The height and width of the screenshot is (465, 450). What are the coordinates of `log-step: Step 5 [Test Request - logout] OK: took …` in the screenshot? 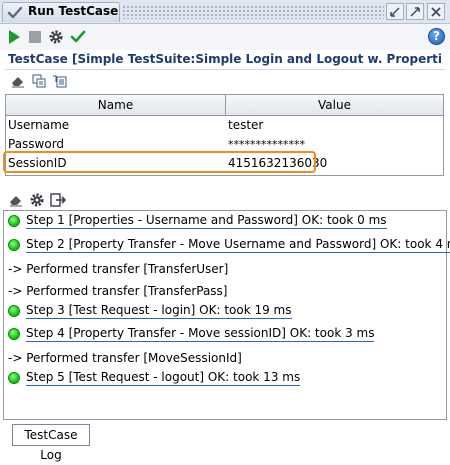 It's located at (154, 378).